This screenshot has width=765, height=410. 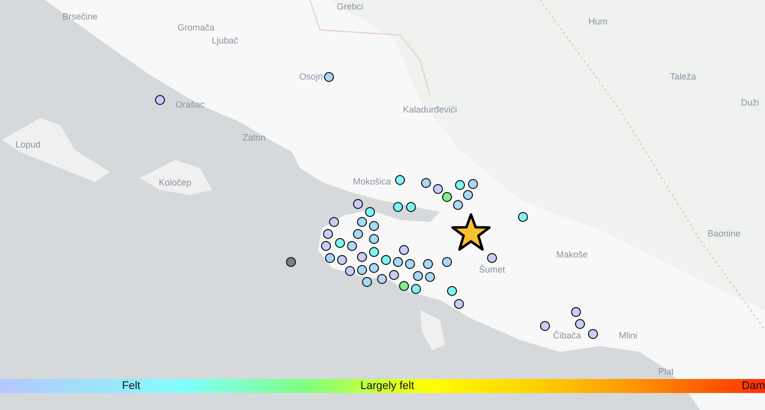 What do you see at coordinates (225, 41) in the screenshot?
I see `place-label: Ljubač` at bounding box center [225, 41].